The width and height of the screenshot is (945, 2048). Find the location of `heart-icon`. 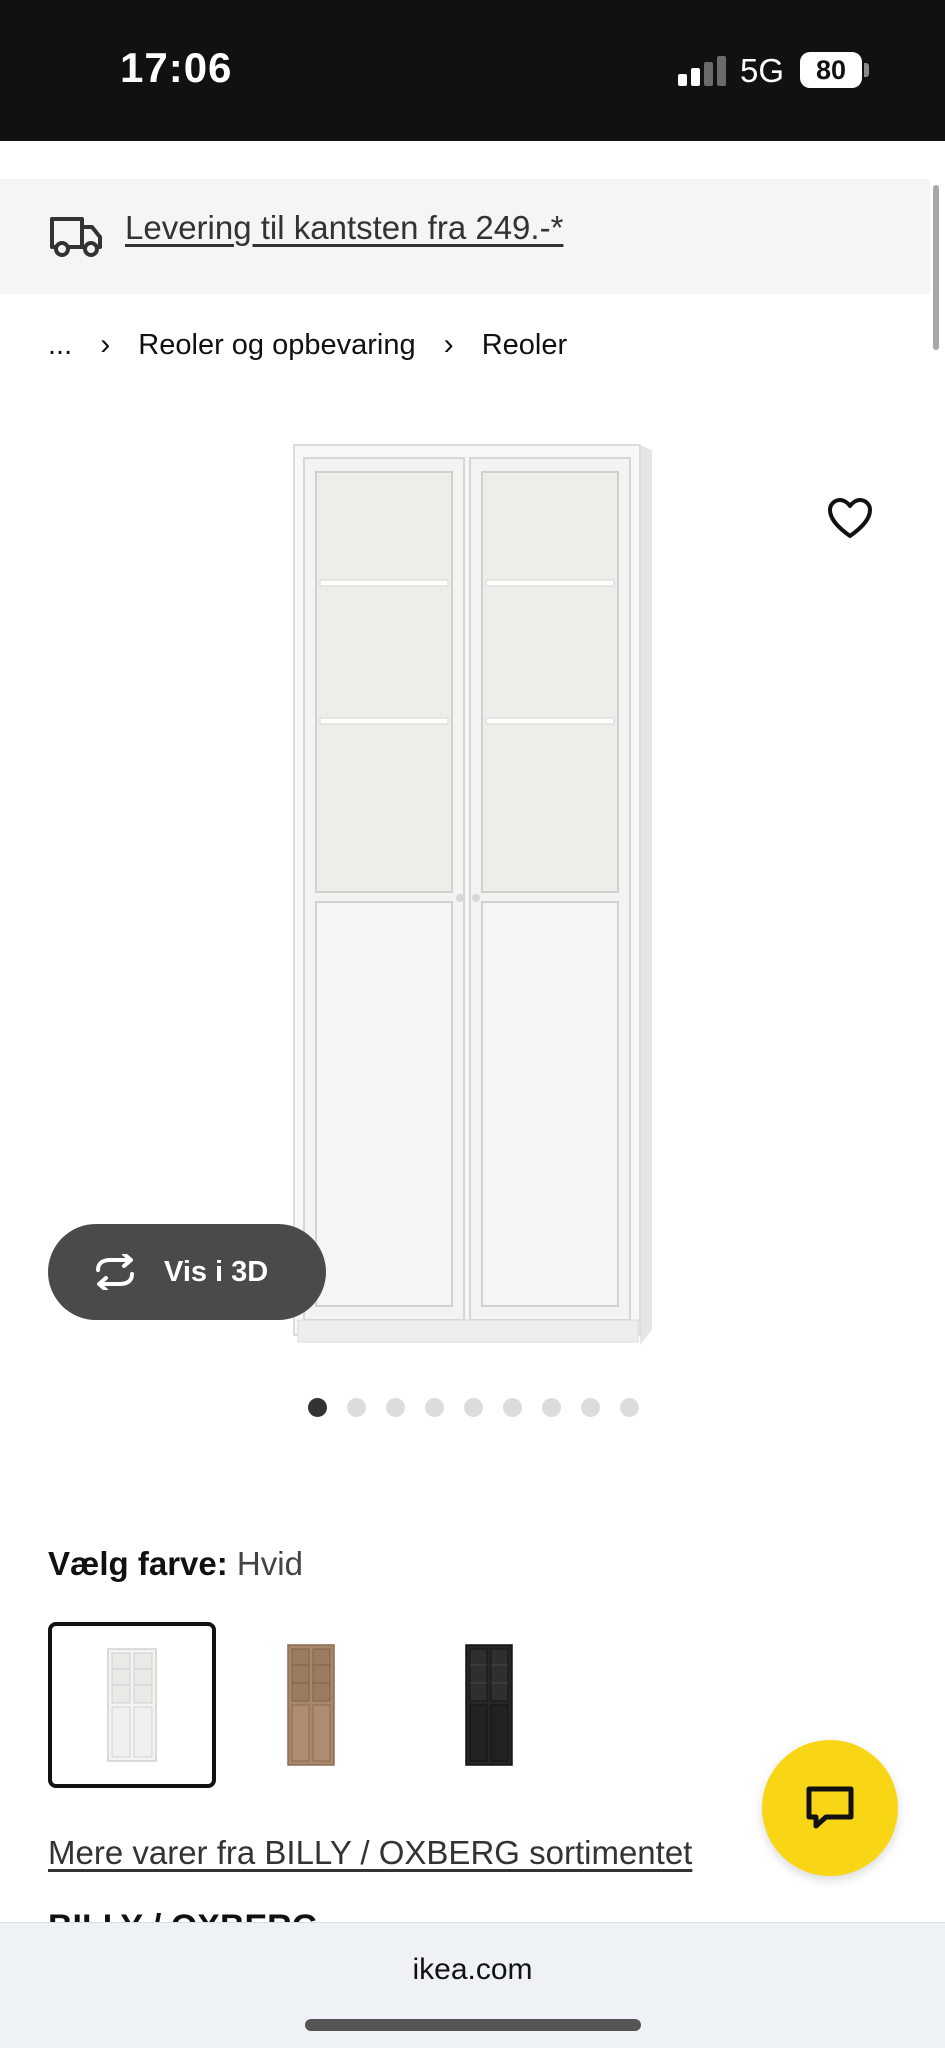

heart-icon is located at coordinates (850, 518).